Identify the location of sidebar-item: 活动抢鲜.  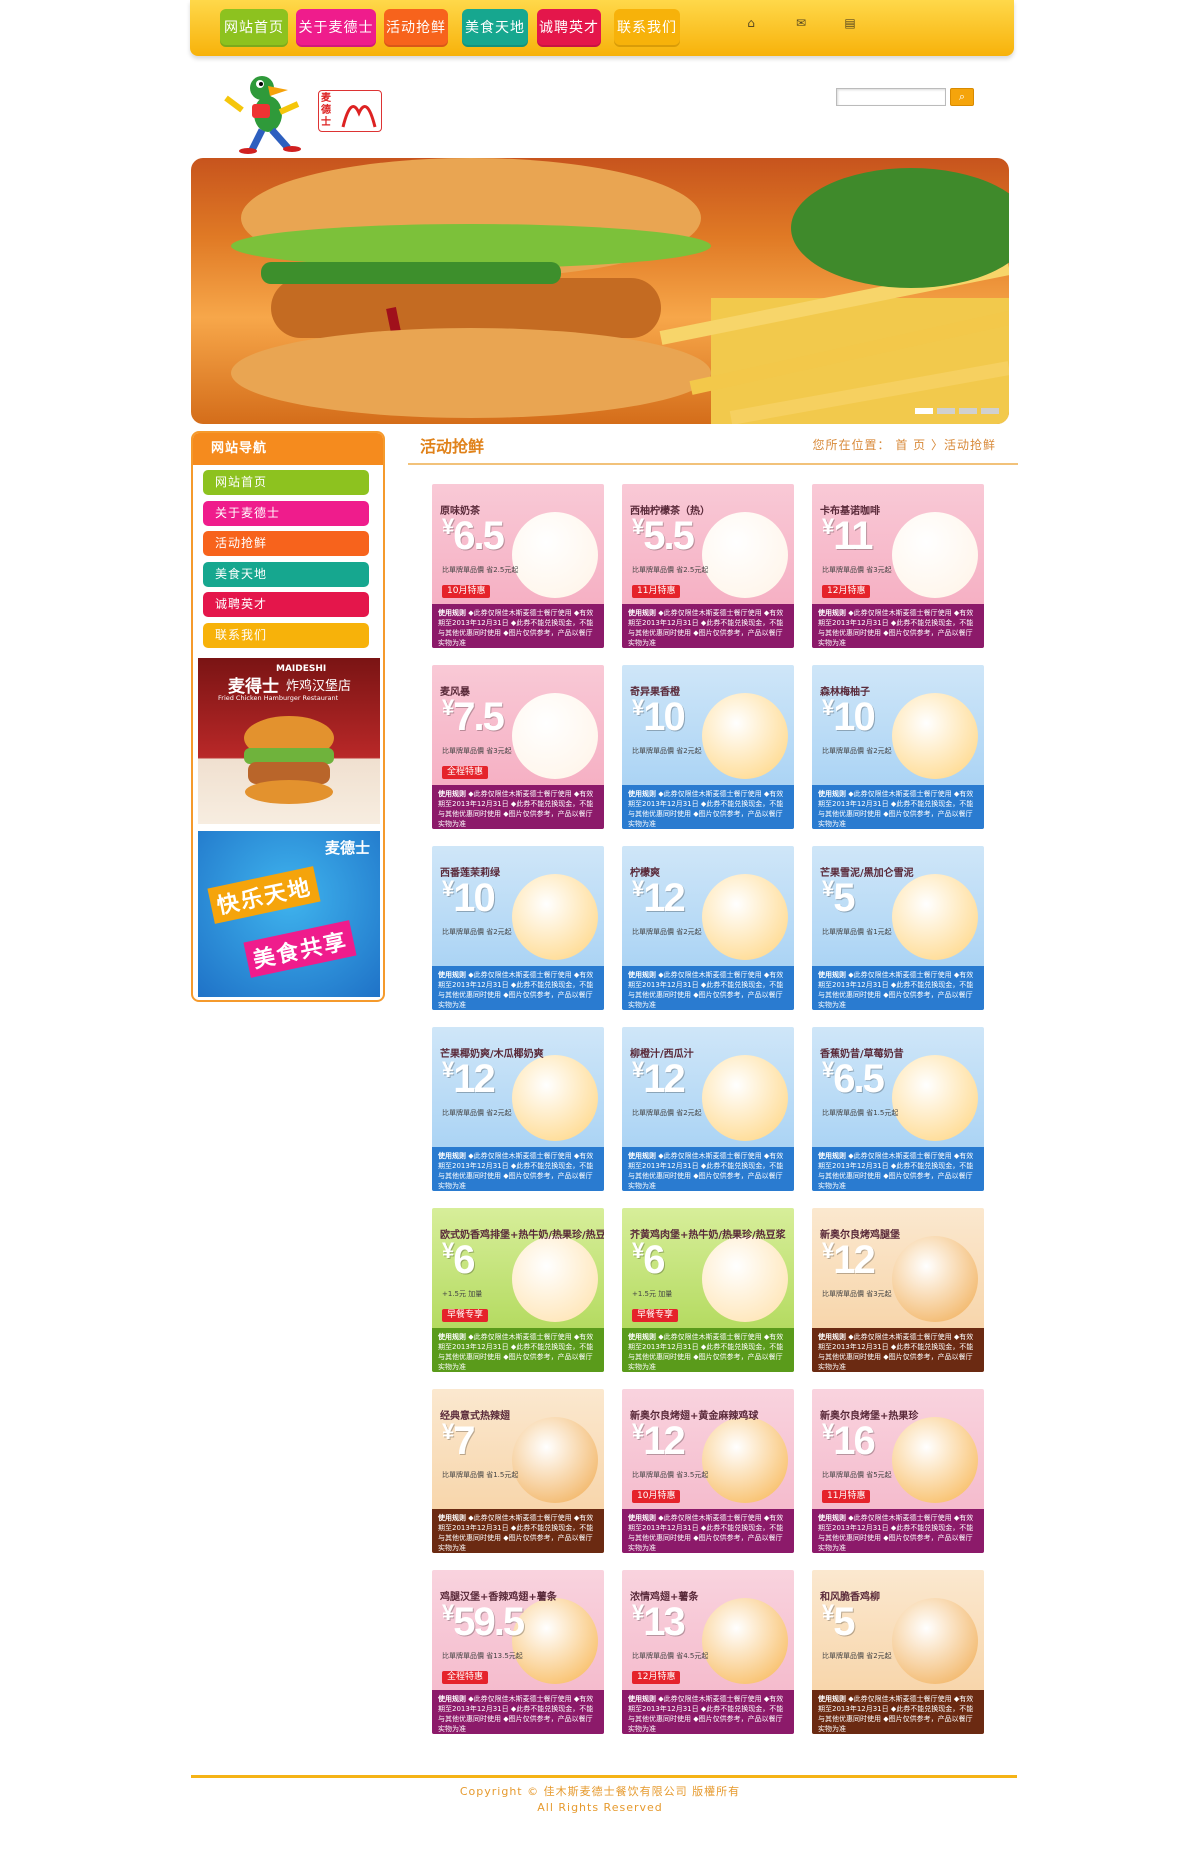
(286, 543).